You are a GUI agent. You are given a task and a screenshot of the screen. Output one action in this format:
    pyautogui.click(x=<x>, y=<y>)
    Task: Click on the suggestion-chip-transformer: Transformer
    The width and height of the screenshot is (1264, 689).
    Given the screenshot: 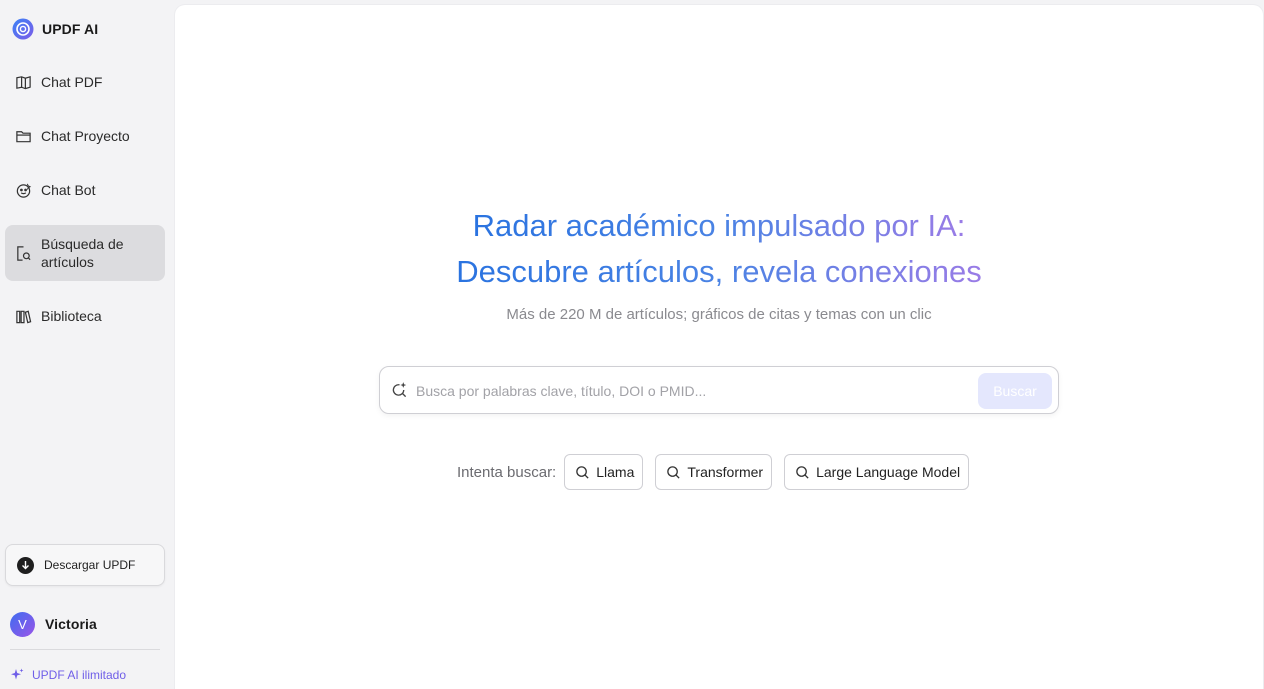 What is the action you would take?
    pyautogui.click(x=714, y=472)
    